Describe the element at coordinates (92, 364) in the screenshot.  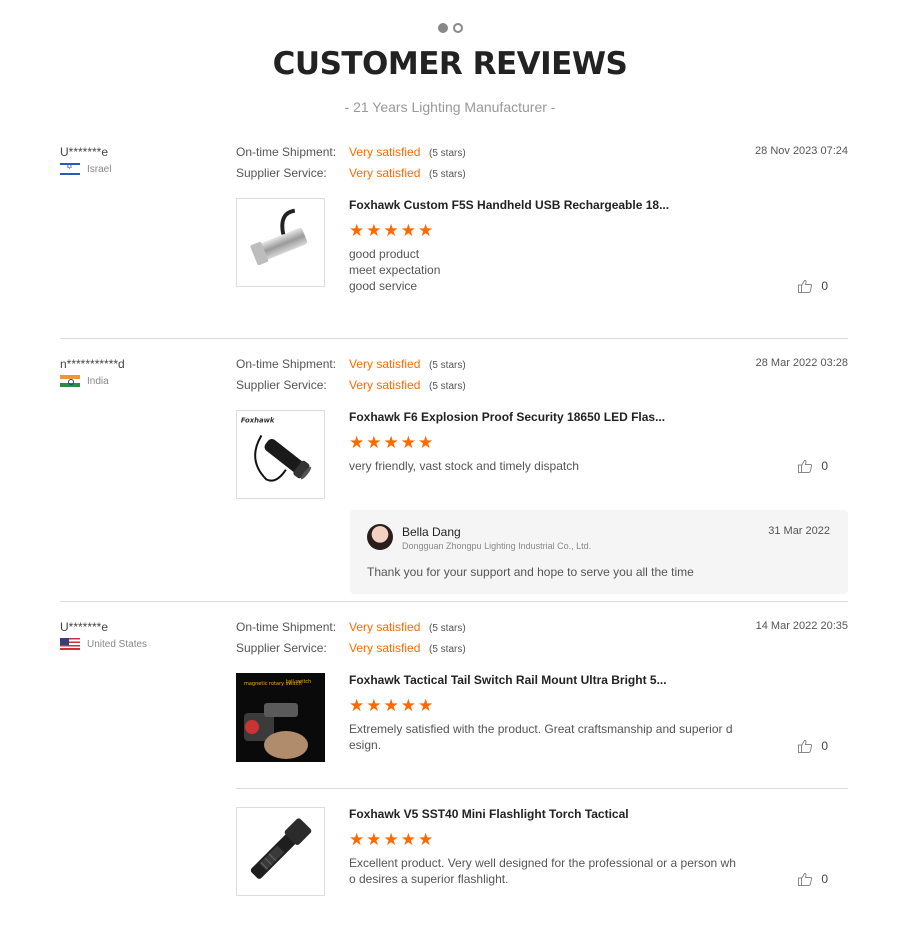
I see `reviewer-name: n***********d` at that location.